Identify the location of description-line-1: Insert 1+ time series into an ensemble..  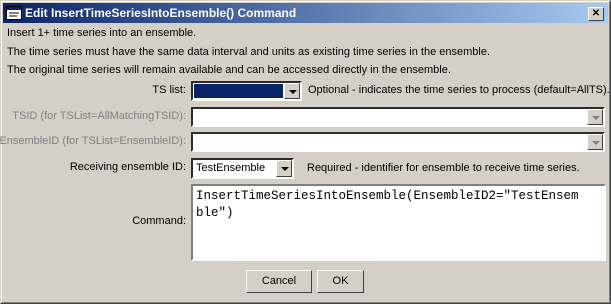
(102, 33).